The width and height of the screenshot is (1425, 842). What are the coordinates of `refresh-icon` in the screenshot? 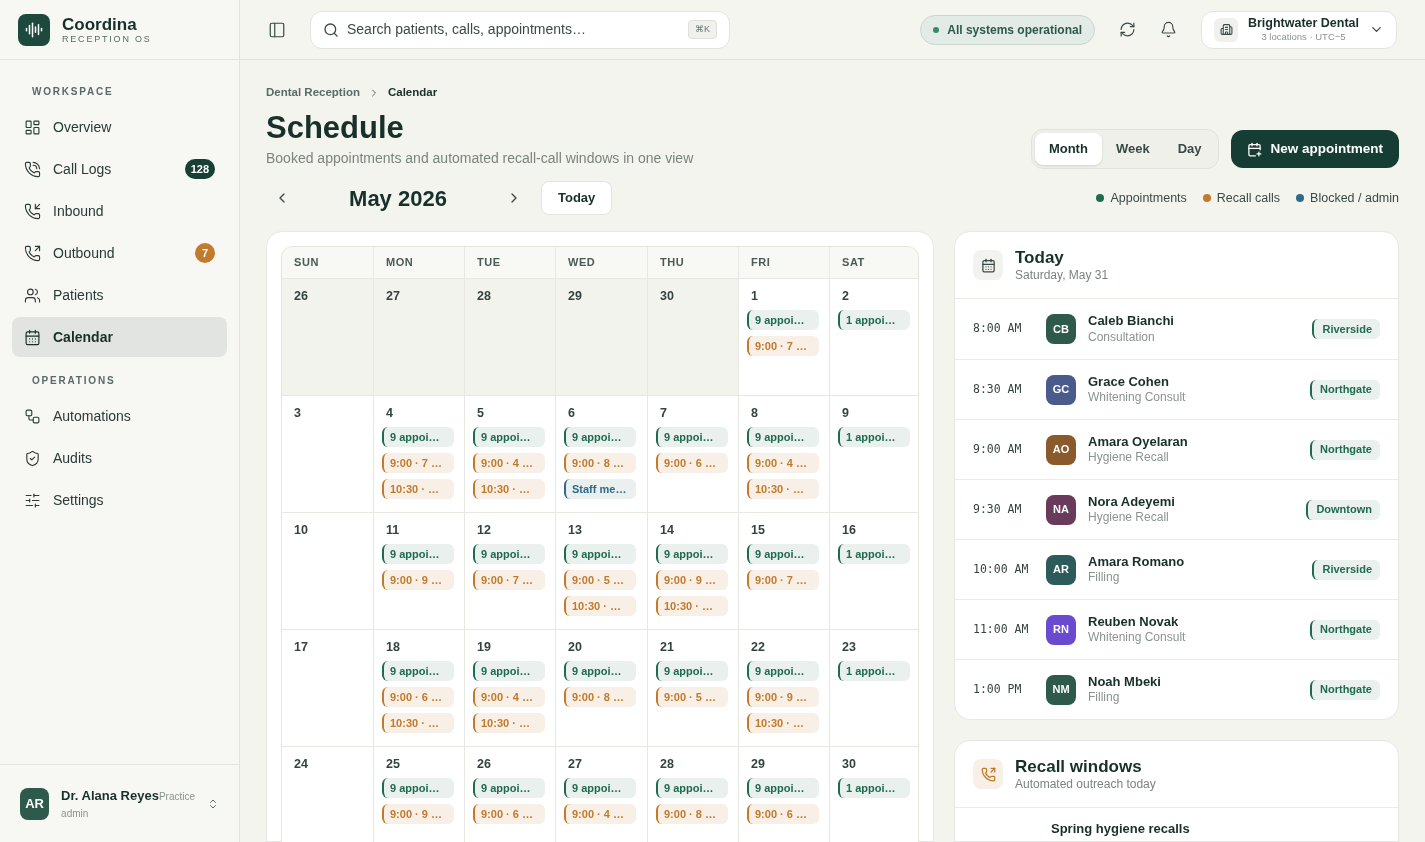 It's located at (1127, 29).